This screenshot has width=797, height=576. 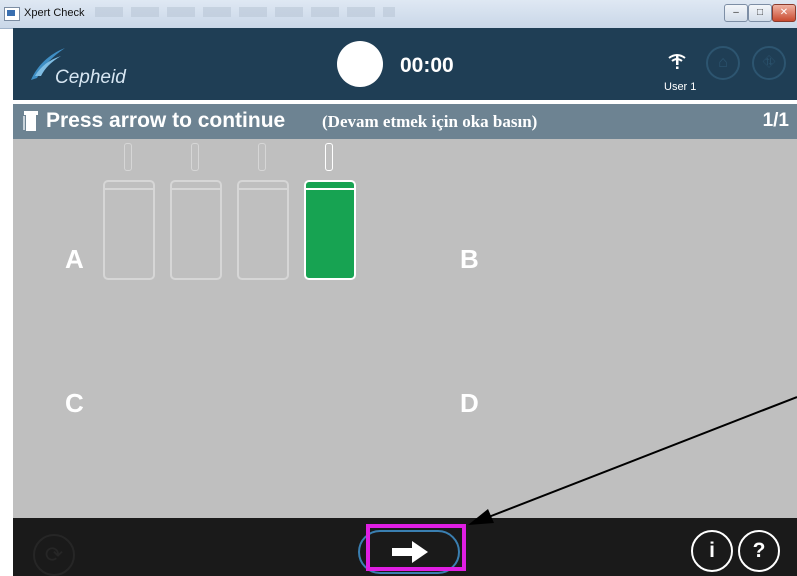 I want to click on refresh-button: ⟳, so click(x=54, y=555).